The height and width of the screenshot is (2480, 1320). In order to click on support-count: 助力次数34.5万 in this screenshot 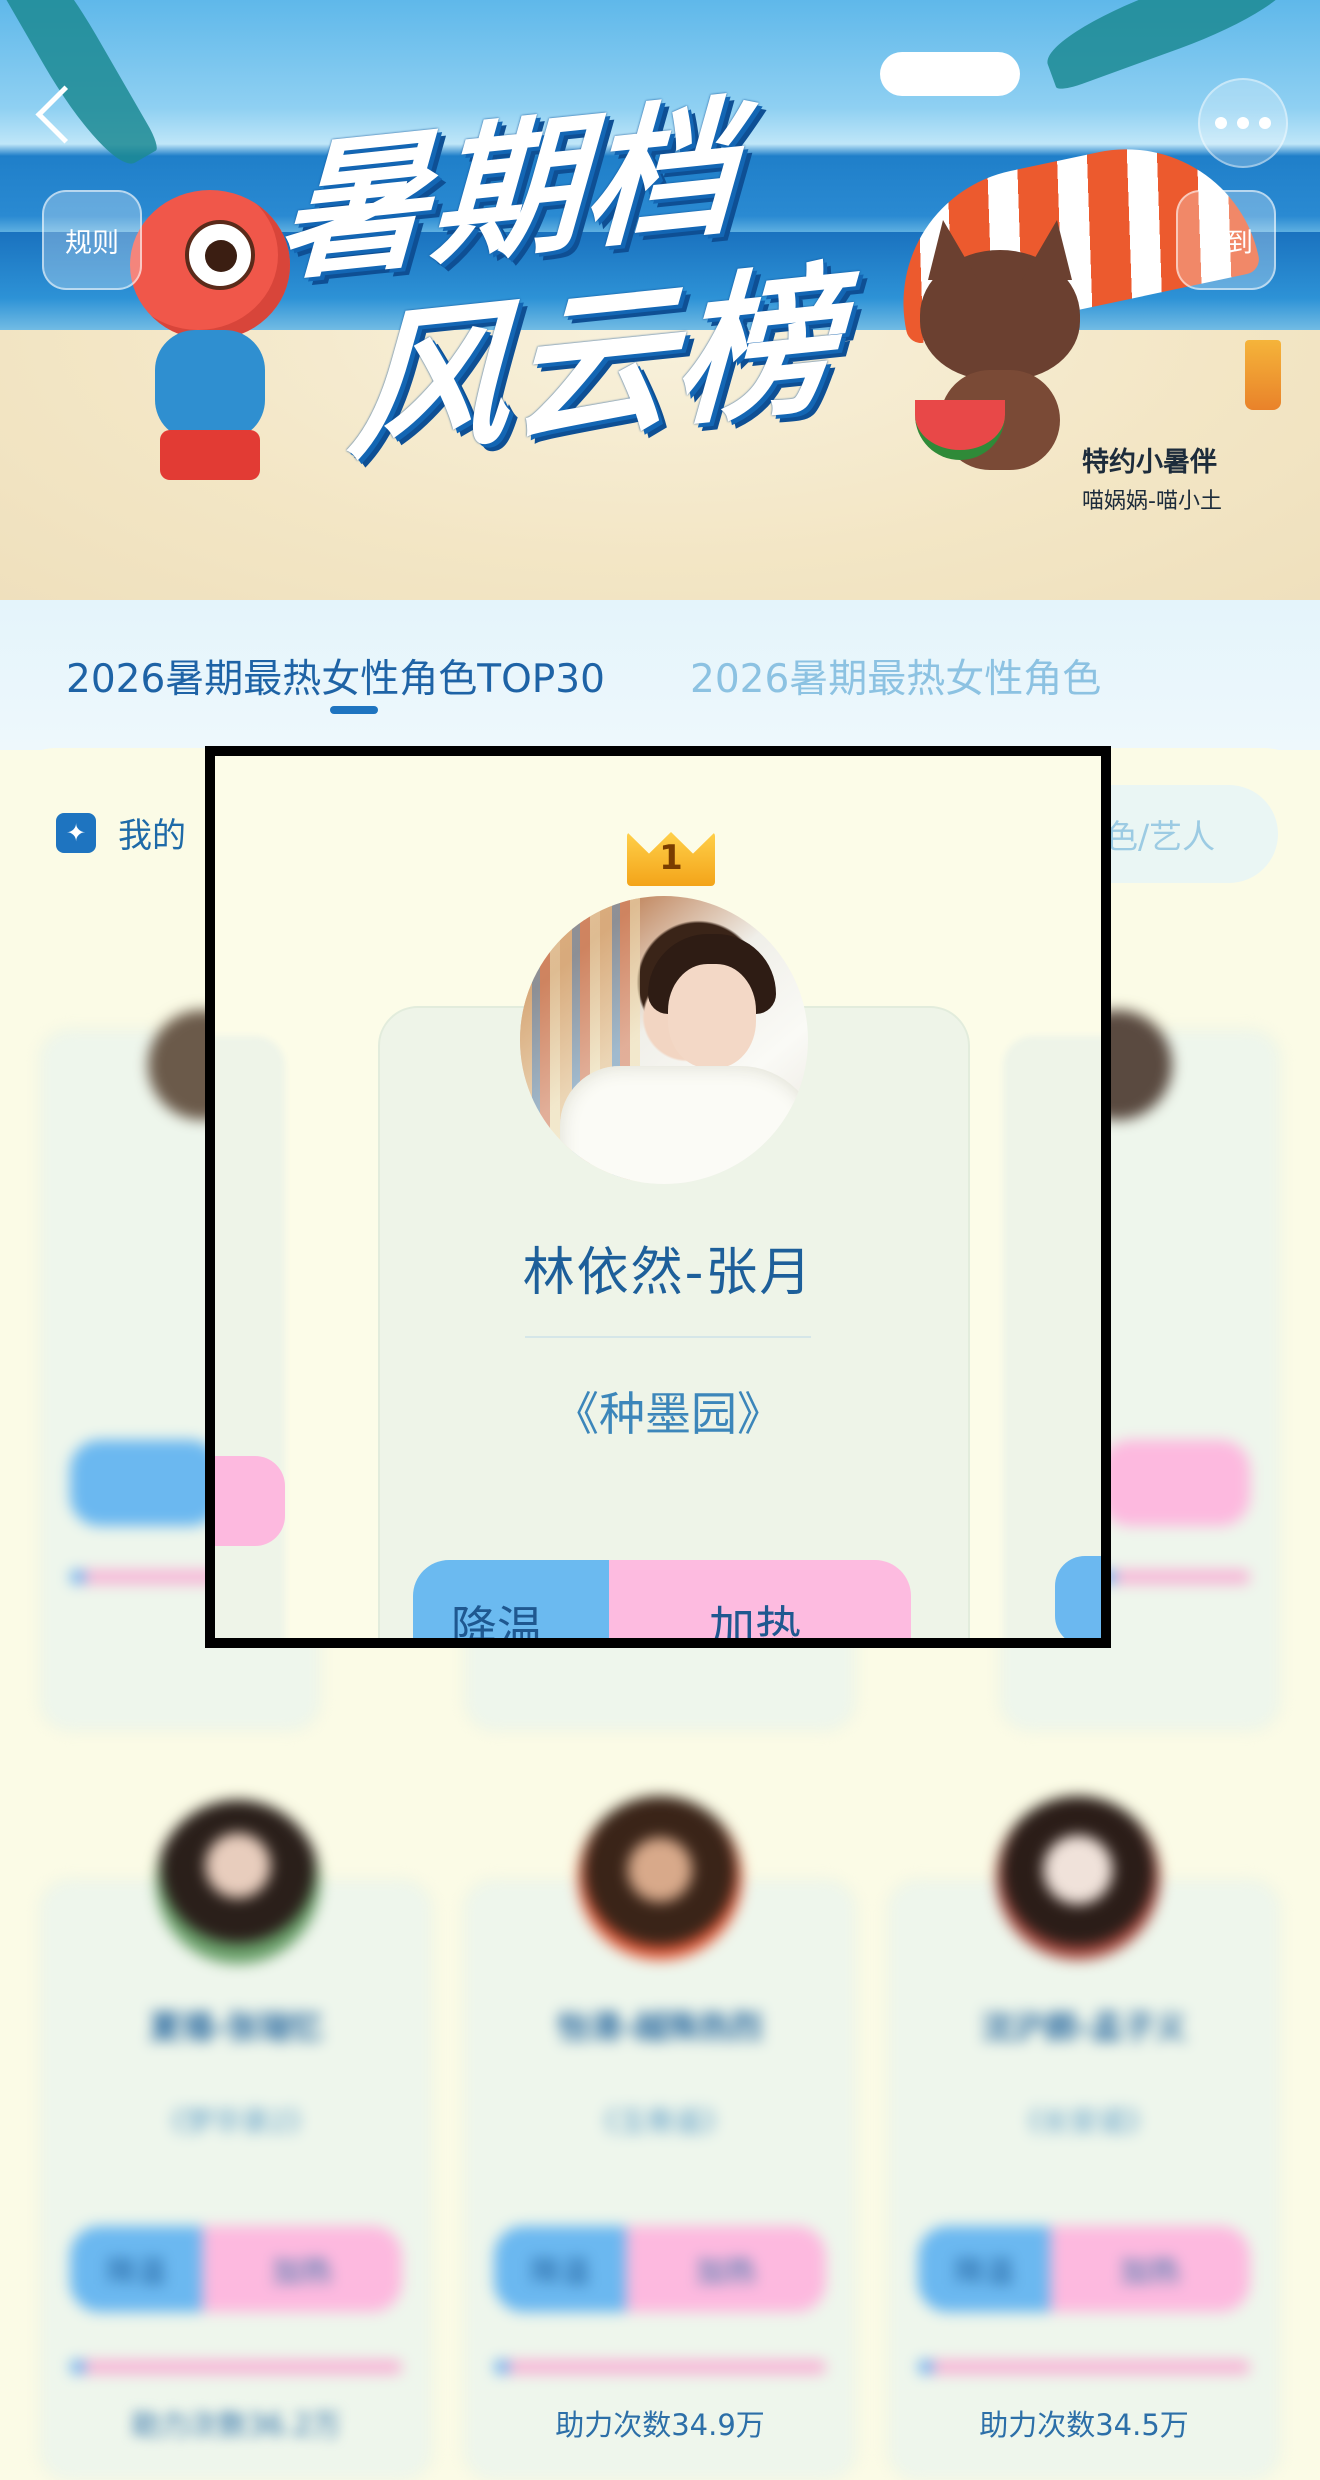, I will do `click(1084, 2425)`.